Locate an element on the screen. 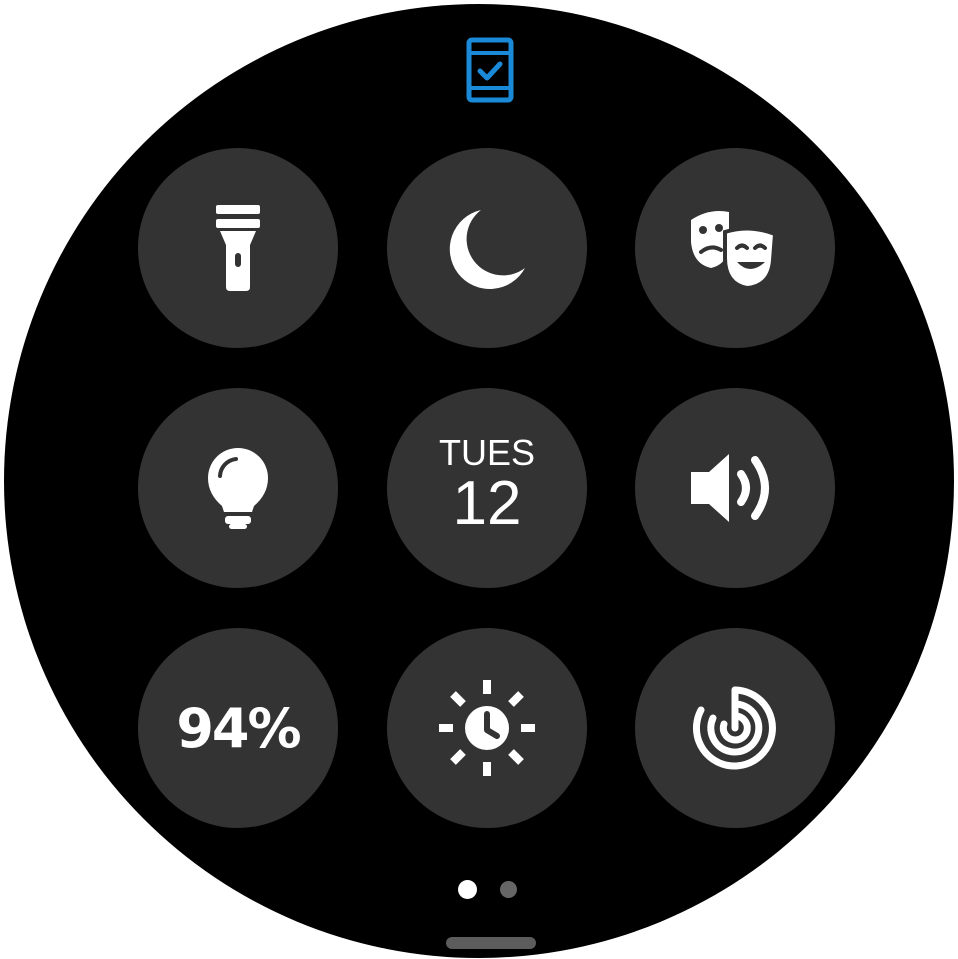 This screenshot has width=958, height=959. do-not-disturb-button is located at coordinates (487, 248).